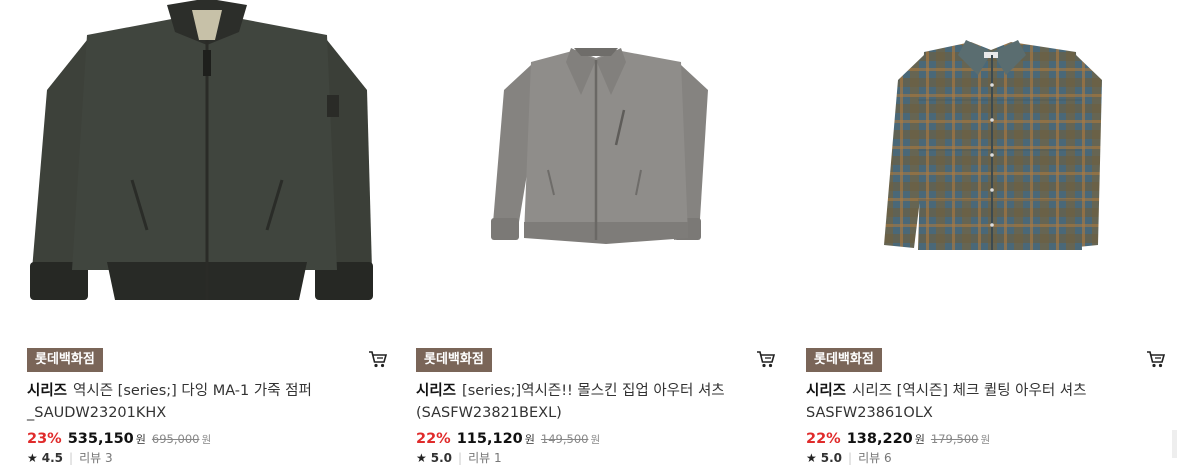 The image size is (1177, 466). Describe the element at coordinates (489, 413) in the screenshot. I see `product-name-line2: (SASFW23821BEXL)` at that location.